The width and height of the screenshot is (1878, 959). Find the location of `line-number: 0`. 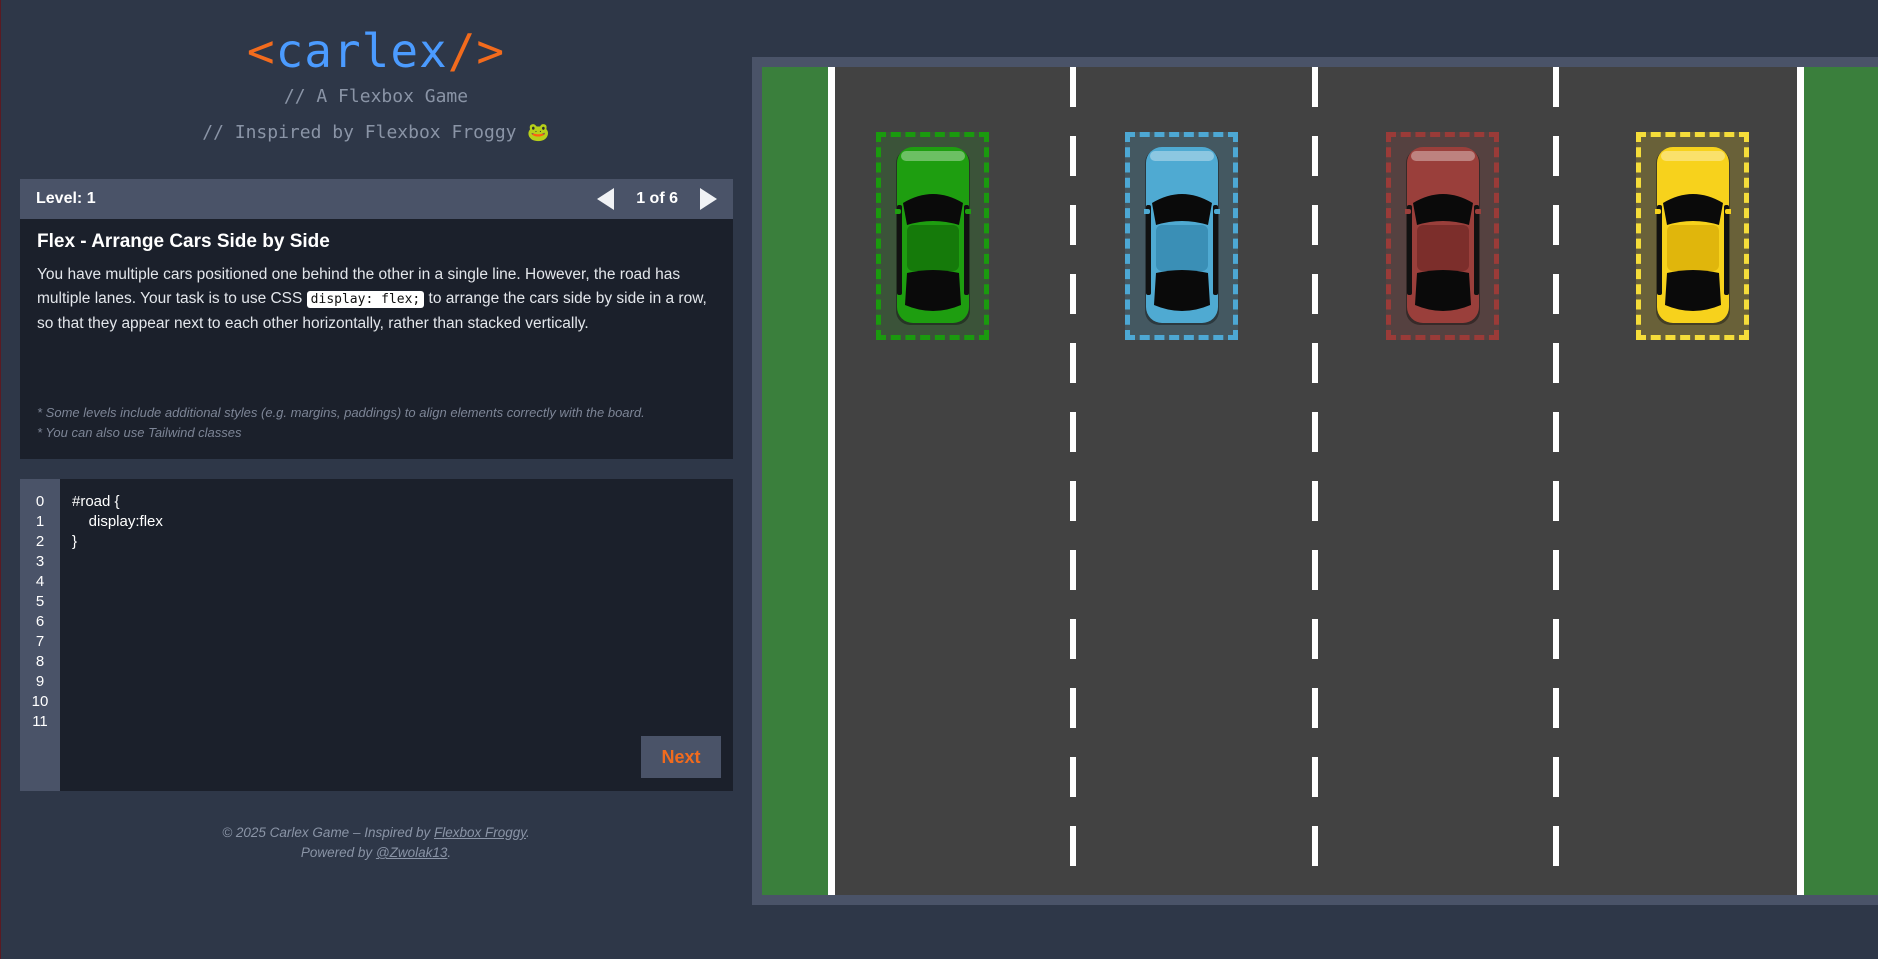

line-number: 0 is located at coordinates (40, 501).